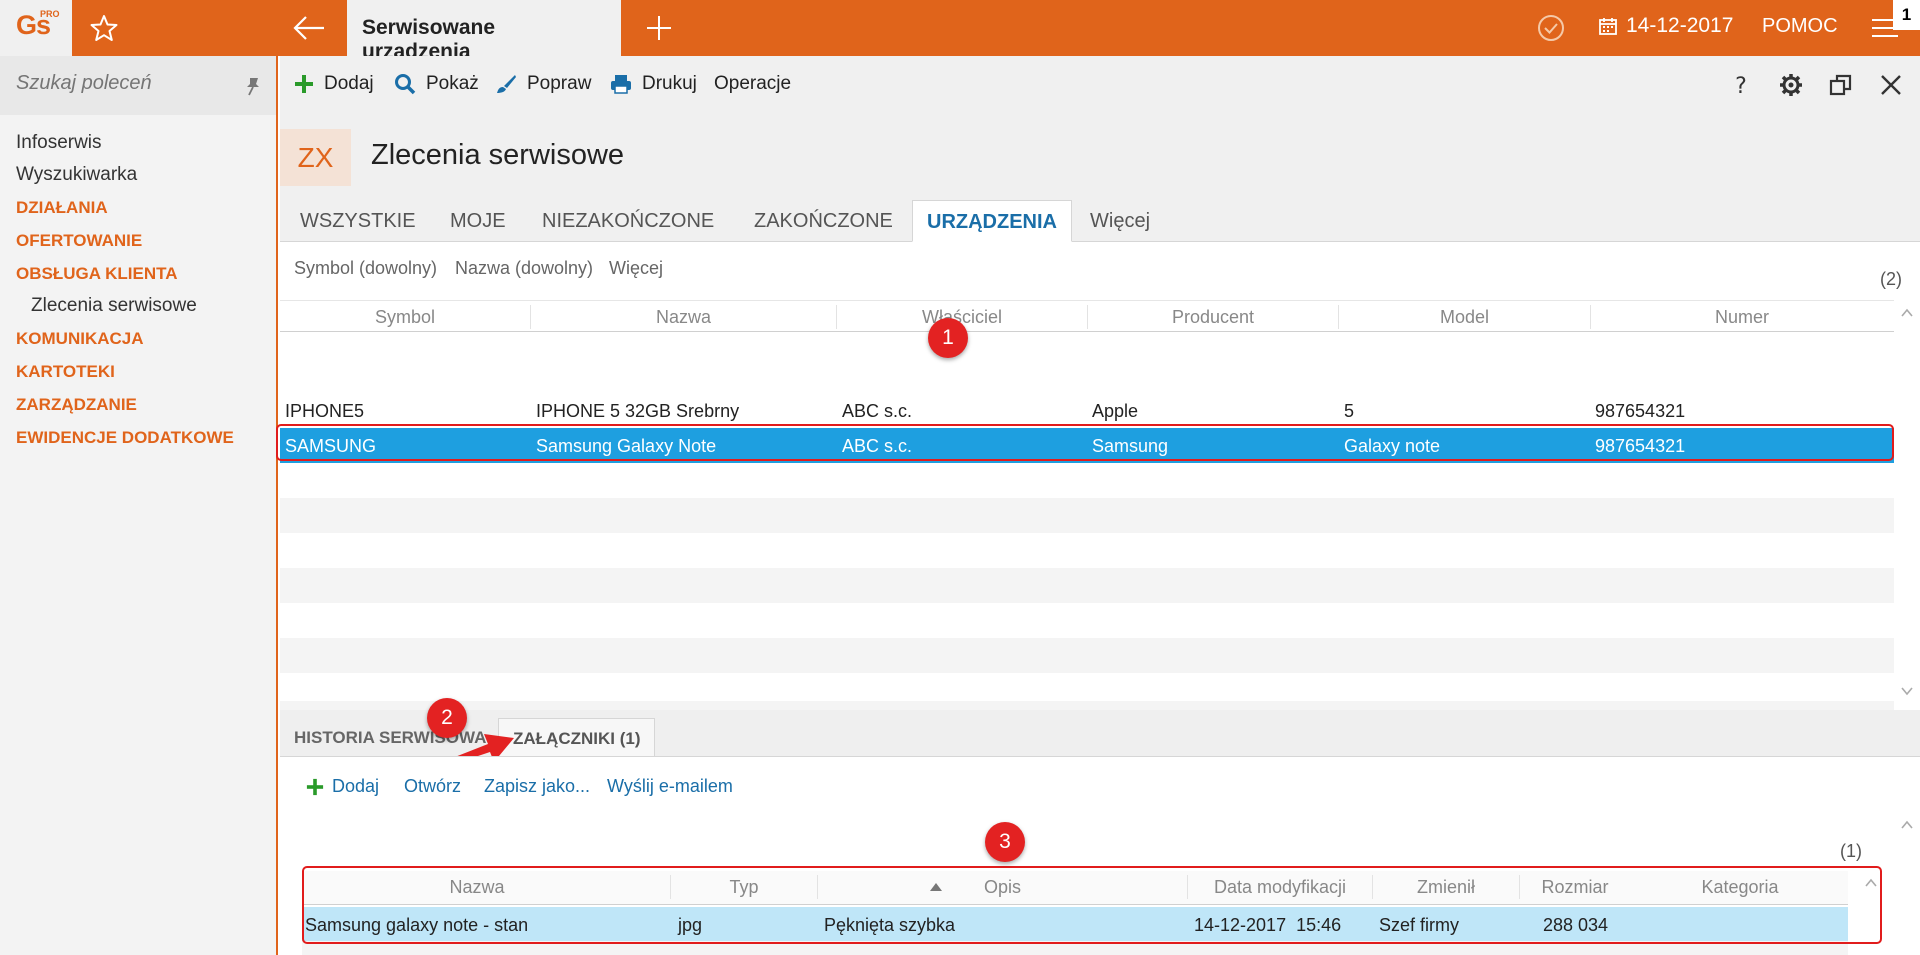  Describe the element at coordinates (452, 83) in the screenshot. I see `show-button-label: Pokaż` at that location.